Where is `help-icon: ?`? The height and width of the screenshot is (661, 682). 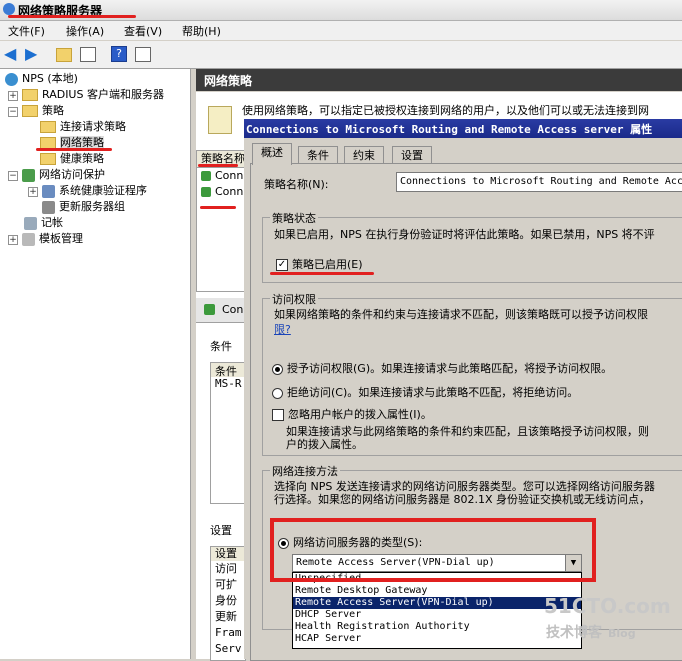
help-icon: ? is located at coordinates (119, 54).